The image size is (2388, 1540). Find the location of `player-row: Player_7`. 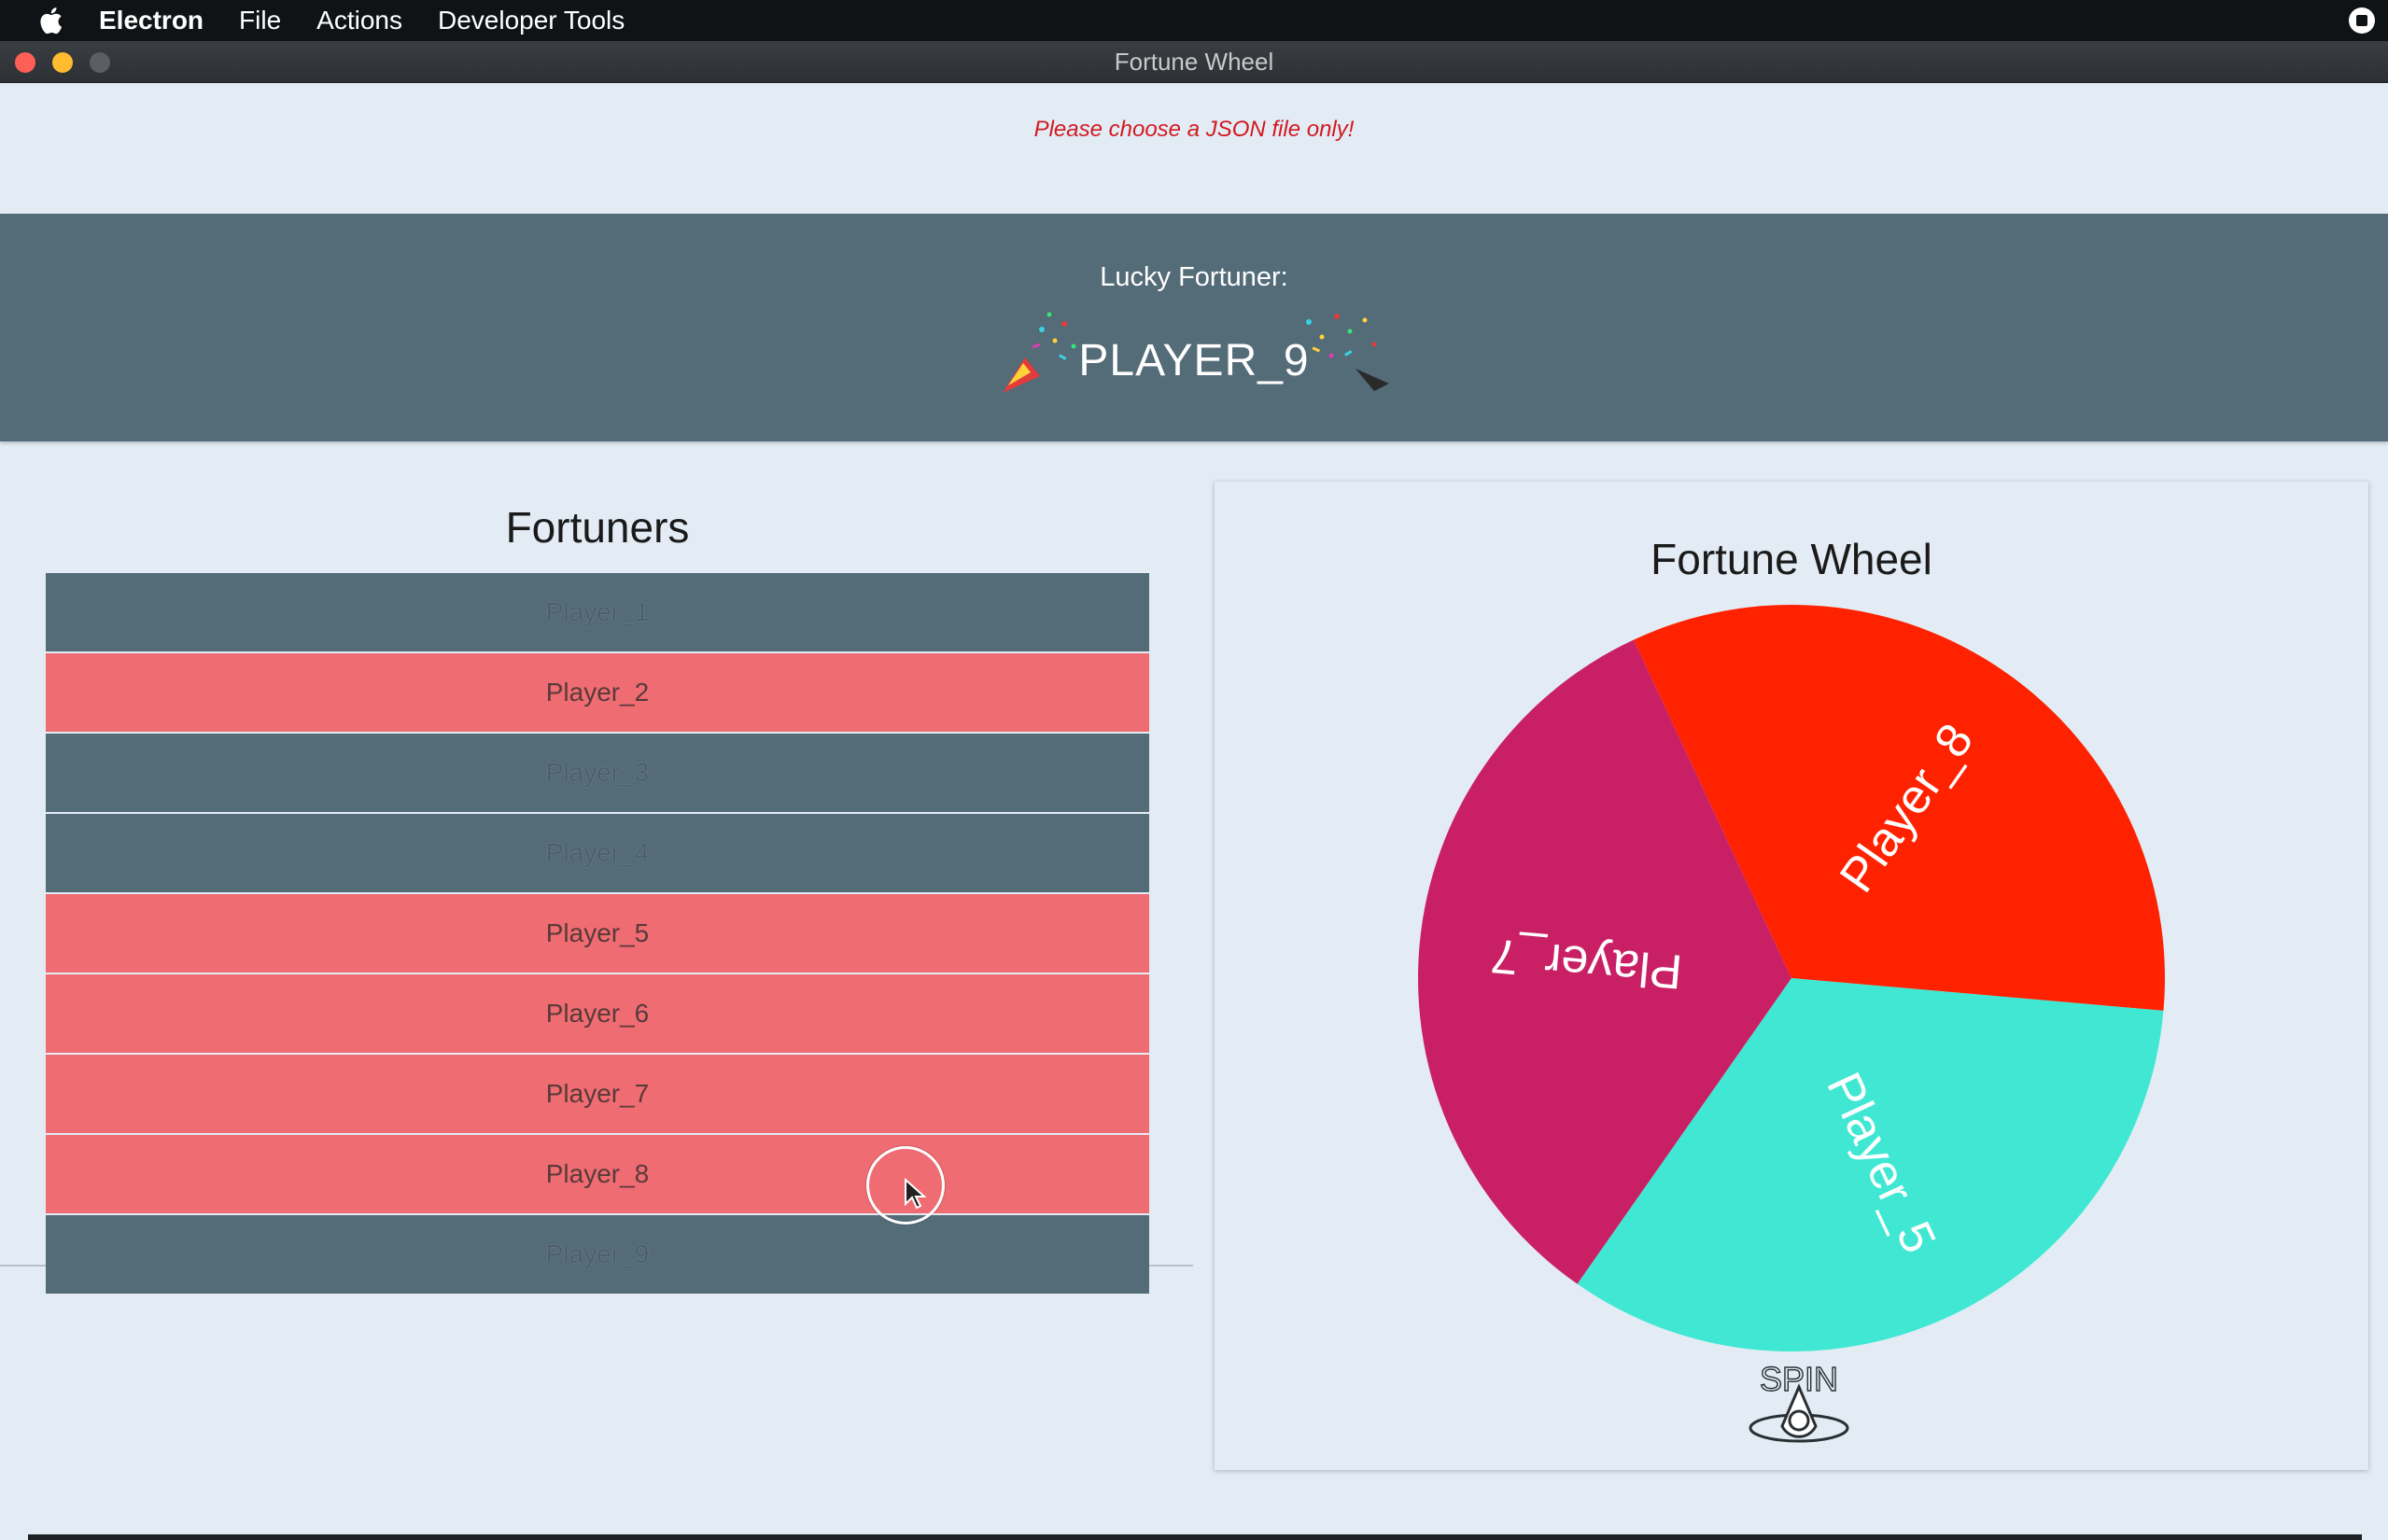

player-row: Player_7 is located at coordinates (597, 1095).